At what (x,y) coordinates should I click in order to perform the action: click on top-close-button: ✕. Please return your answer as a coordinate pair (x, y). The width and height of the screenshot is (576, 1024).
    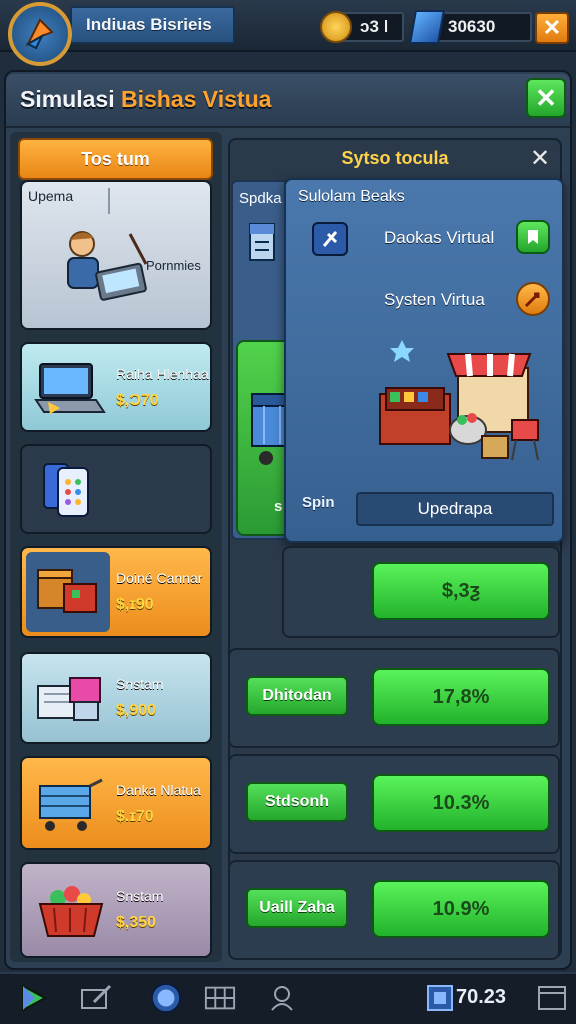
    Looking at the image, I should click on (552, 28).